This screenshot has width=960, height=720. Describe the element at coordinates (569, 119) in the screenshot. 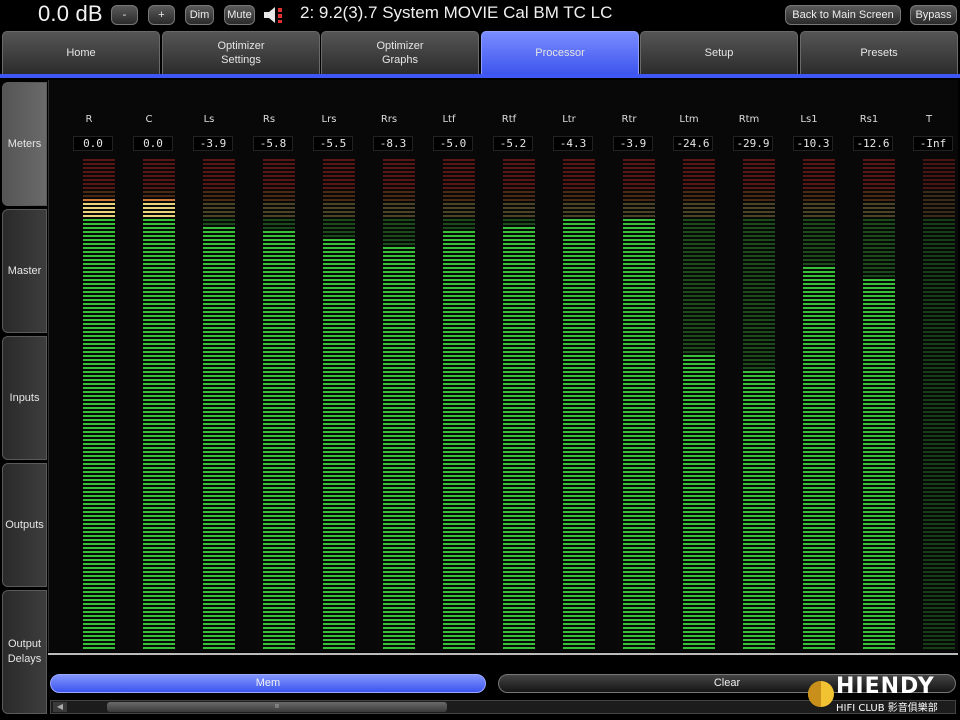

I see `meter-label: Ltr` at that location.